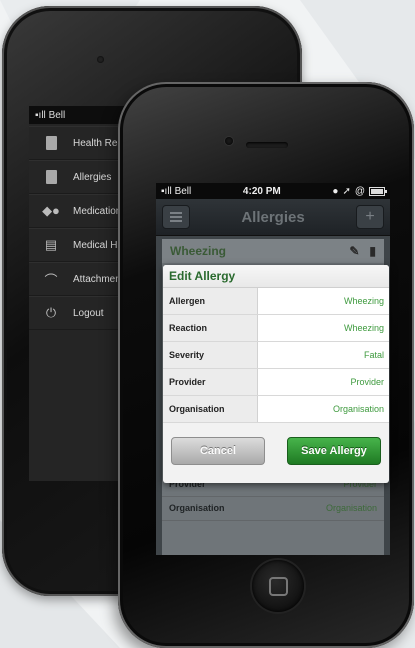 This screenshot has width=415, height=648. What do you see at coordinates (51, 280) in the screenshot?
I see `paperclip-icon: ⌒` at bounding box center [51, 280].